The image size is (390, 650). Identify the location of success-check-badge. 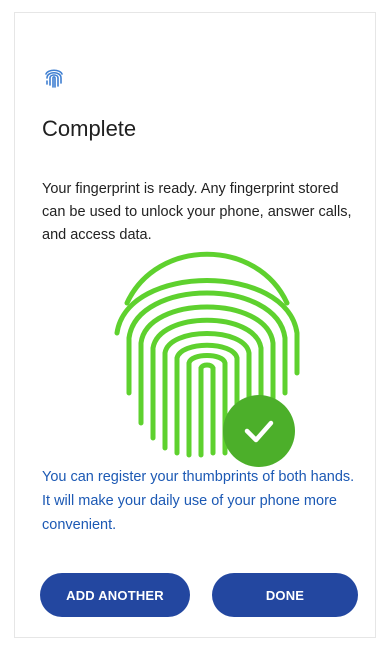
(259, 431).